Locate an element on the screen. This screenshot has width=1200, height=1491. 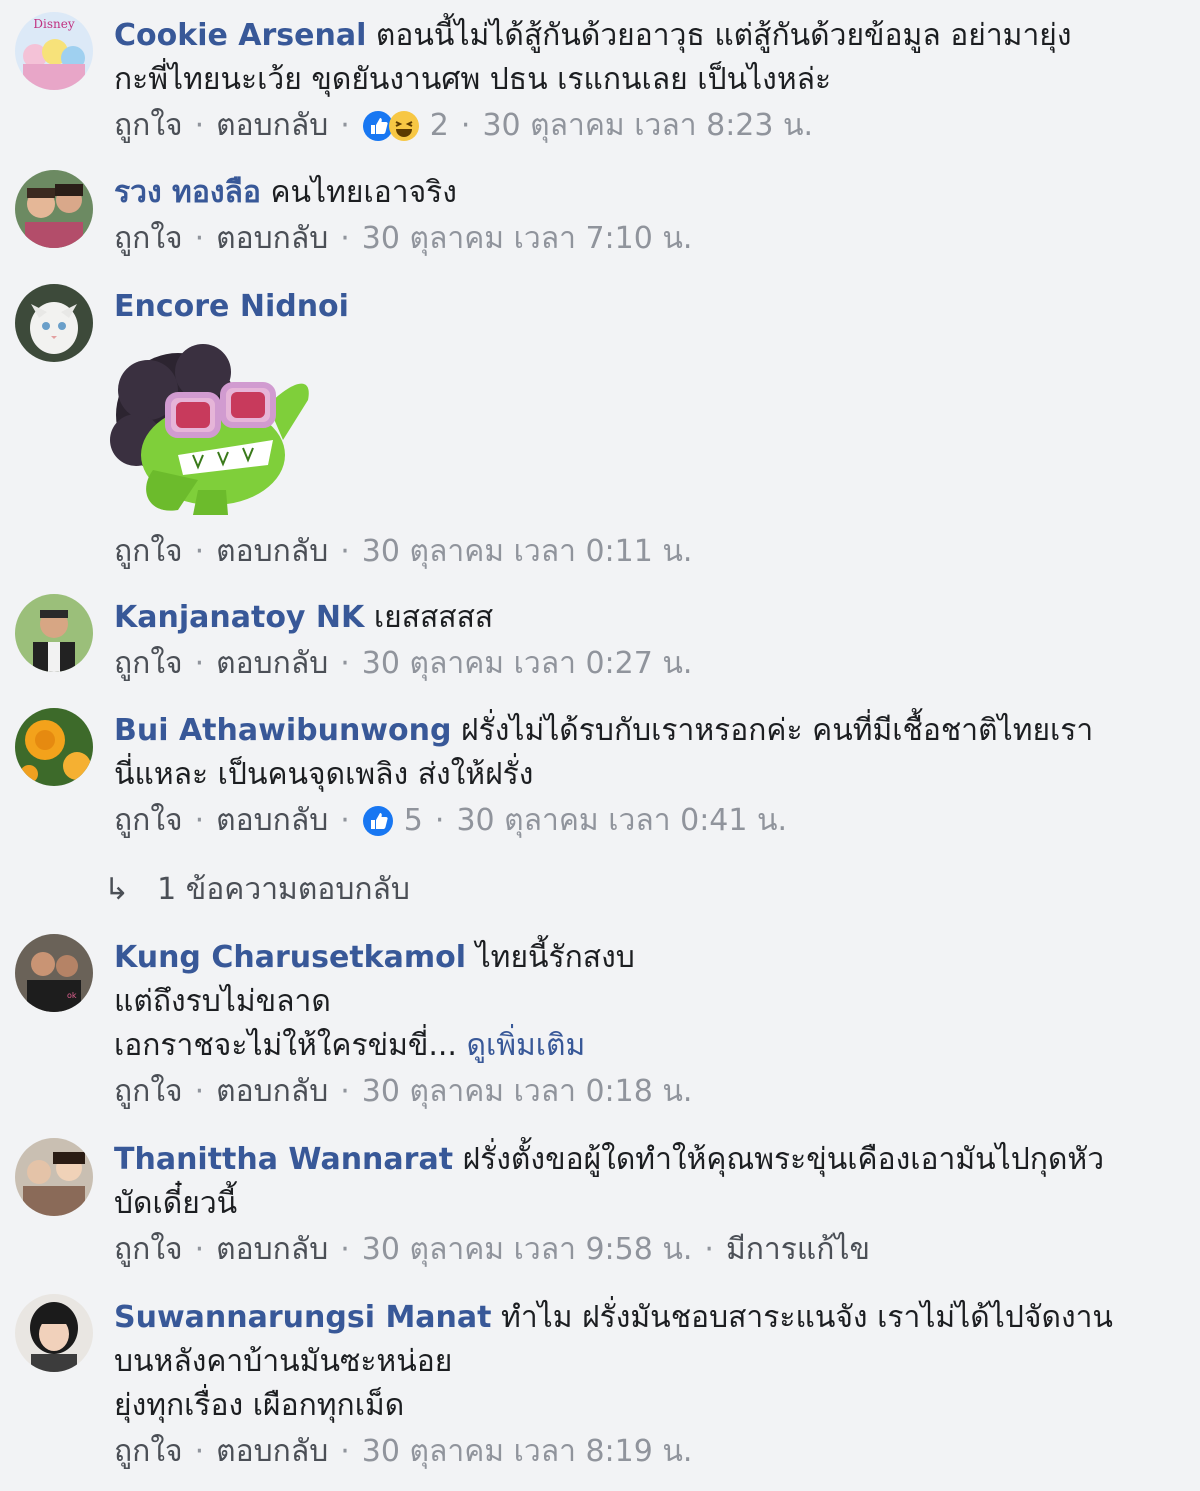
comment-message: นี่แหละ เป็นคนจุดเพลิง ส่งให้ฝรั่ง is located at coordinates (324, 774).